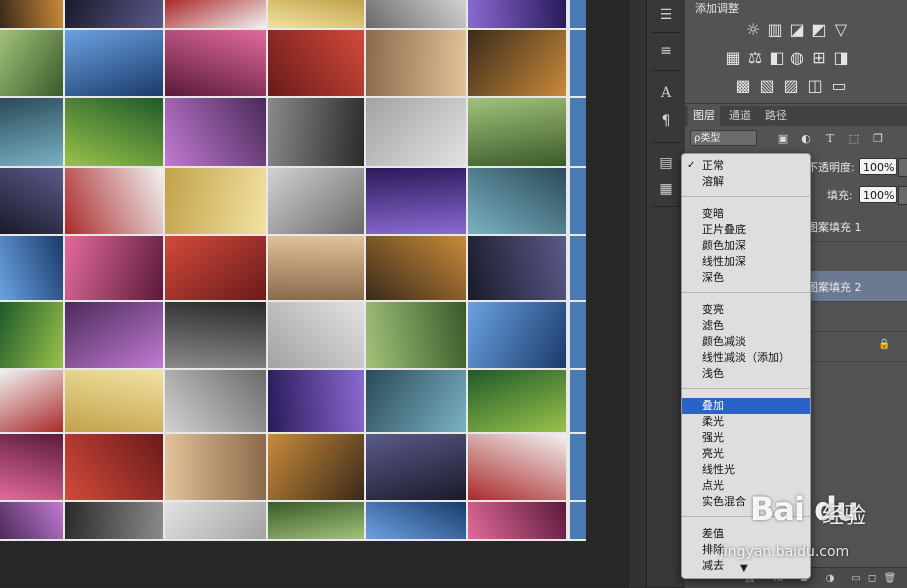  What do you see at coordinates (854, 138) in the screenshot?
I see `filter-shape-icon: ⬚` at bounding box center [854, 138].